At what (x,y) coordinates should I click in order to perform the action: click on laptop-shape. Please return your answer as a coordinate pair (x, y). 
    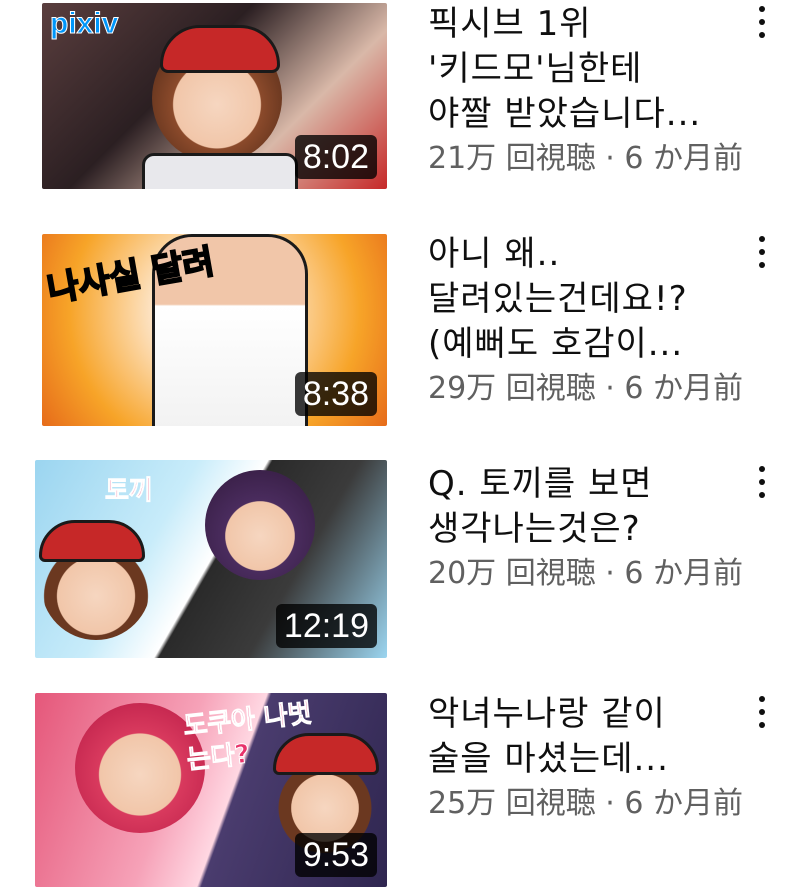
    Looking at the image, I should click on (220, 171).